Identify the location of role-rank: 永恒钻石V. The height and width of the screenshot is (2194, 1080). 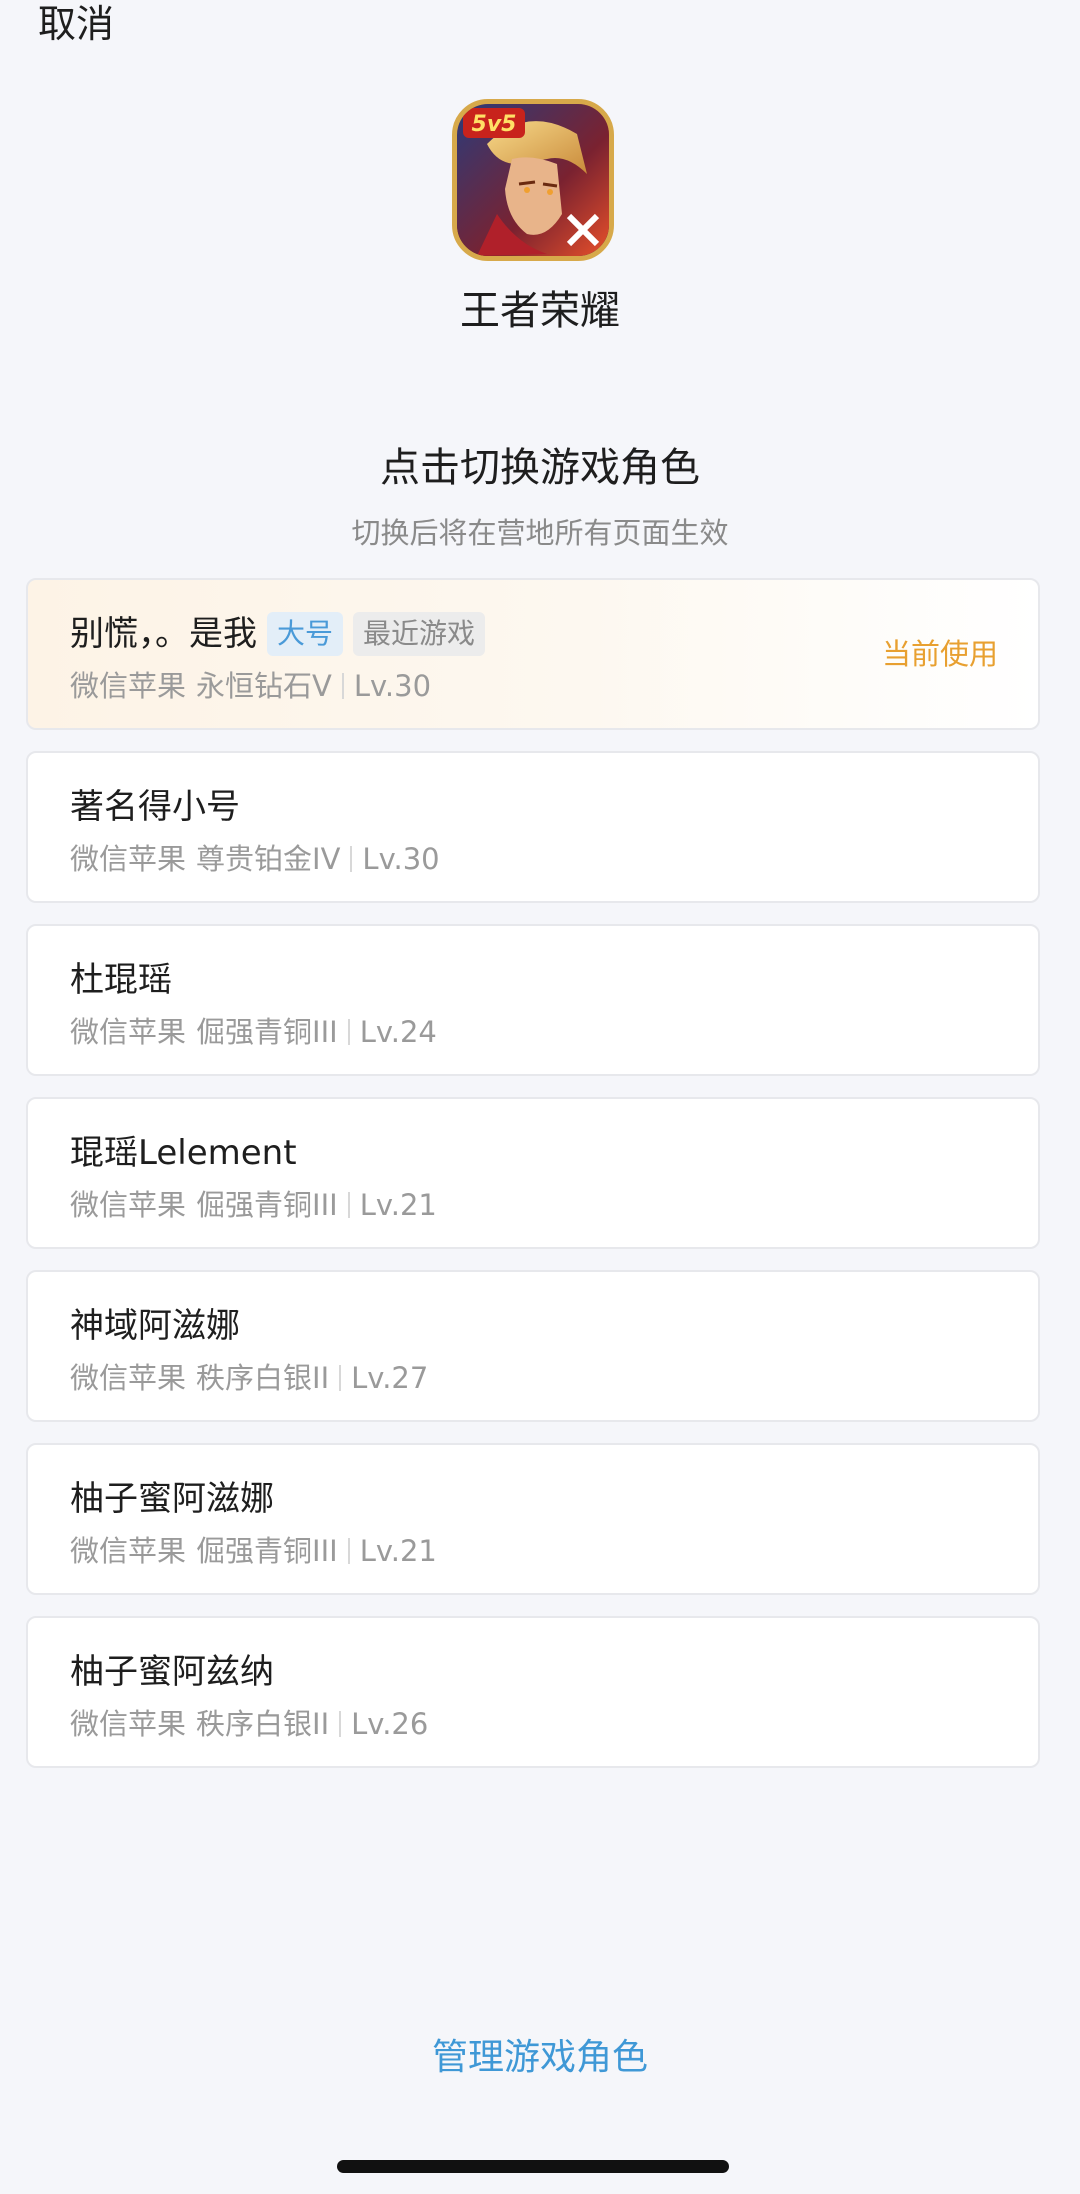
(264, 686).